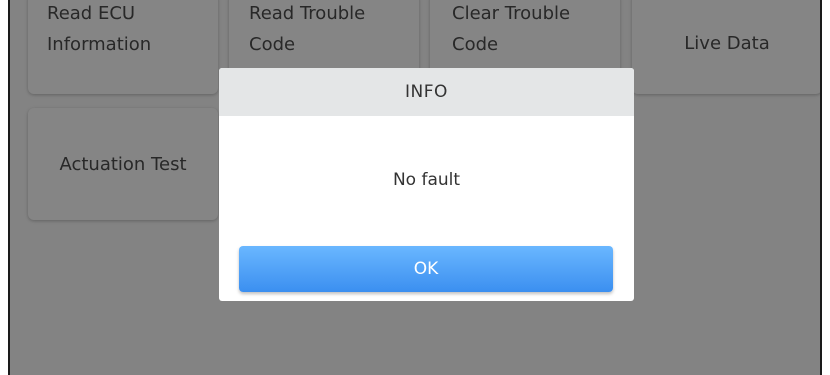 This screenshot has width=830, height=375. Describe the element at coordinates (426, 180) in the screenshot. I see `dialog-message: No fault` at that location.